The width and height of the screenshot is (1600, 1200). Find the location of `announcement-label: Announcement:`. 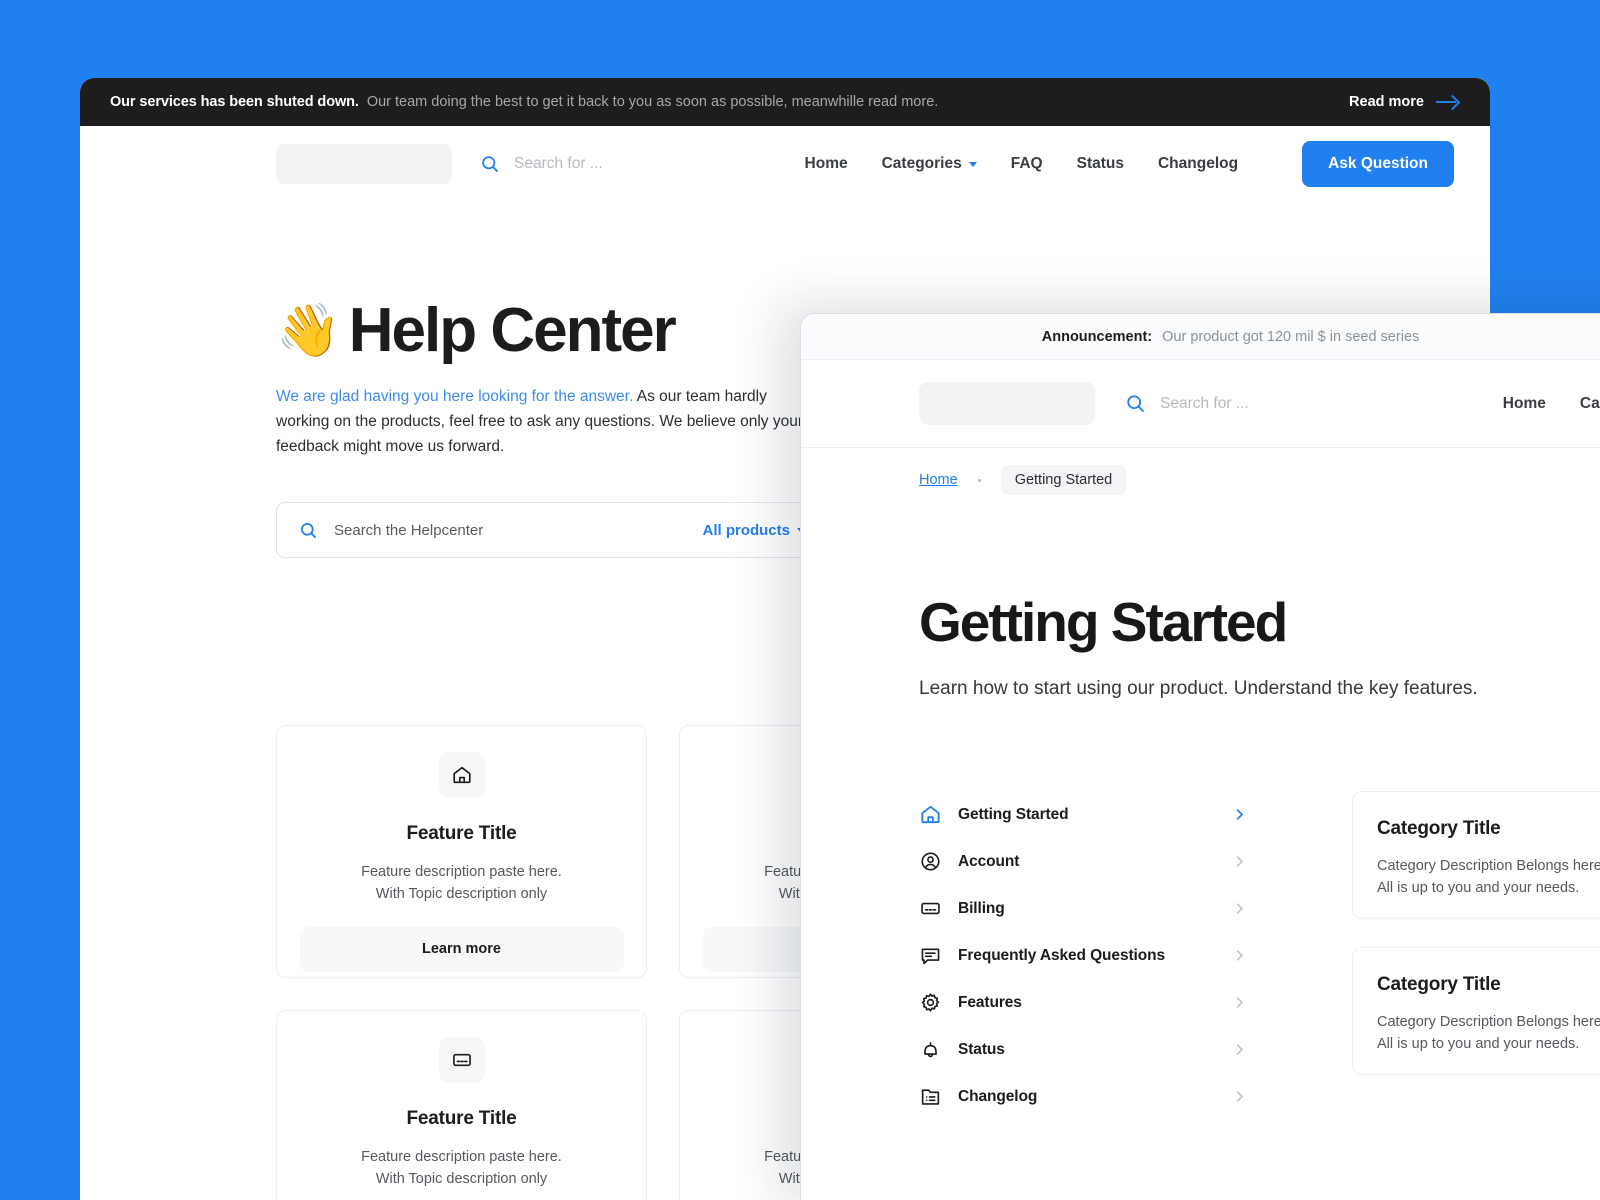

announcement-label: Announcement: is located at coordinates (1097, 336).